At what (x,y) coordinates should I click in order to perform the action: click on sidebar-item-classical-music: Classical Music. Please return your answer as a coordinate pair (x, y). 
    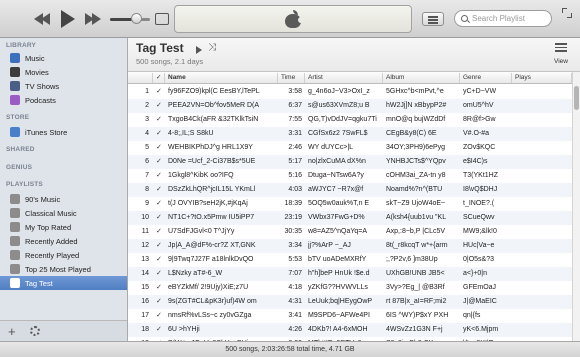
    Looking at the image, I should click on (63, 213).